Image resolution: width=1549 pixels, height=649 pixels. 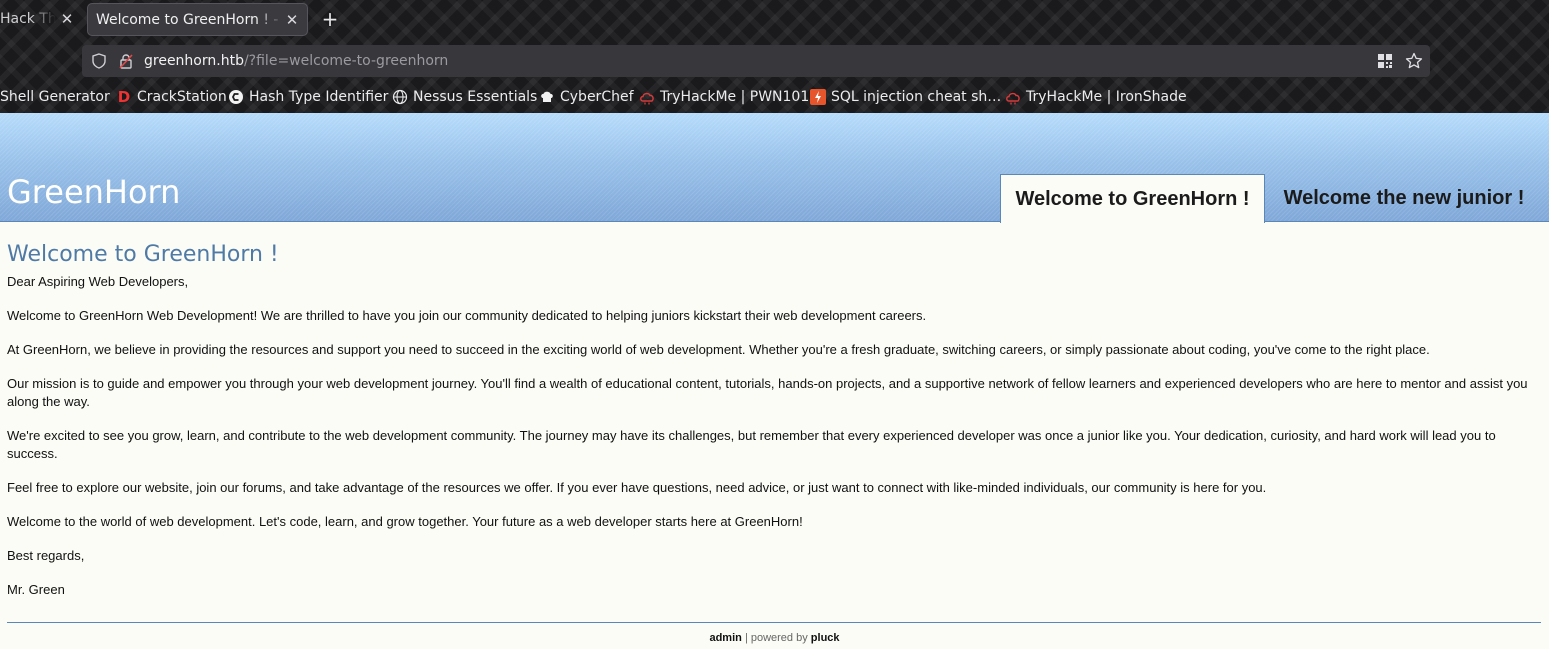 What do you see at coordinates (547, 96) in the screenshot?
I see `chef-hat-icon` at bounding box center [547, 96].